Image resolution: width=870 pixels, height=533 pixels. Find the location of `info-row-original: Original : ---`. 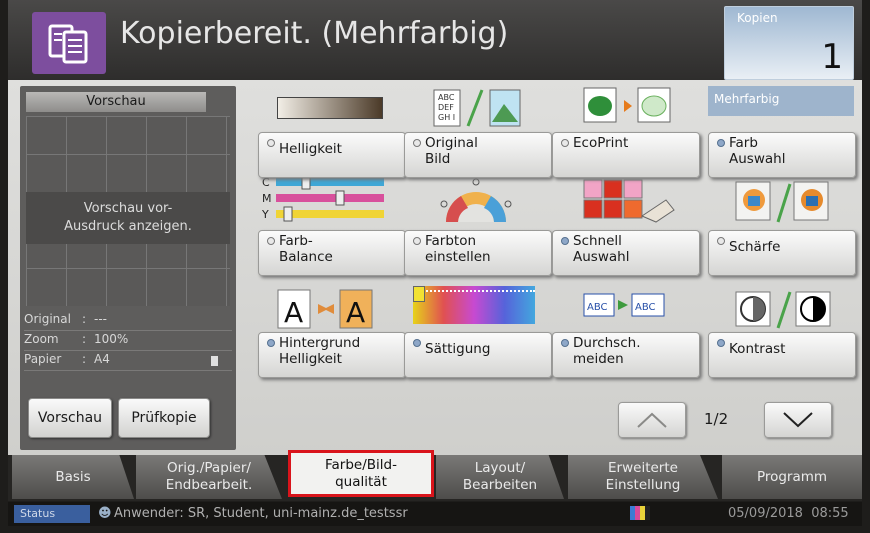

info-row-original: Original : --- is located at coordinates (128, 321).